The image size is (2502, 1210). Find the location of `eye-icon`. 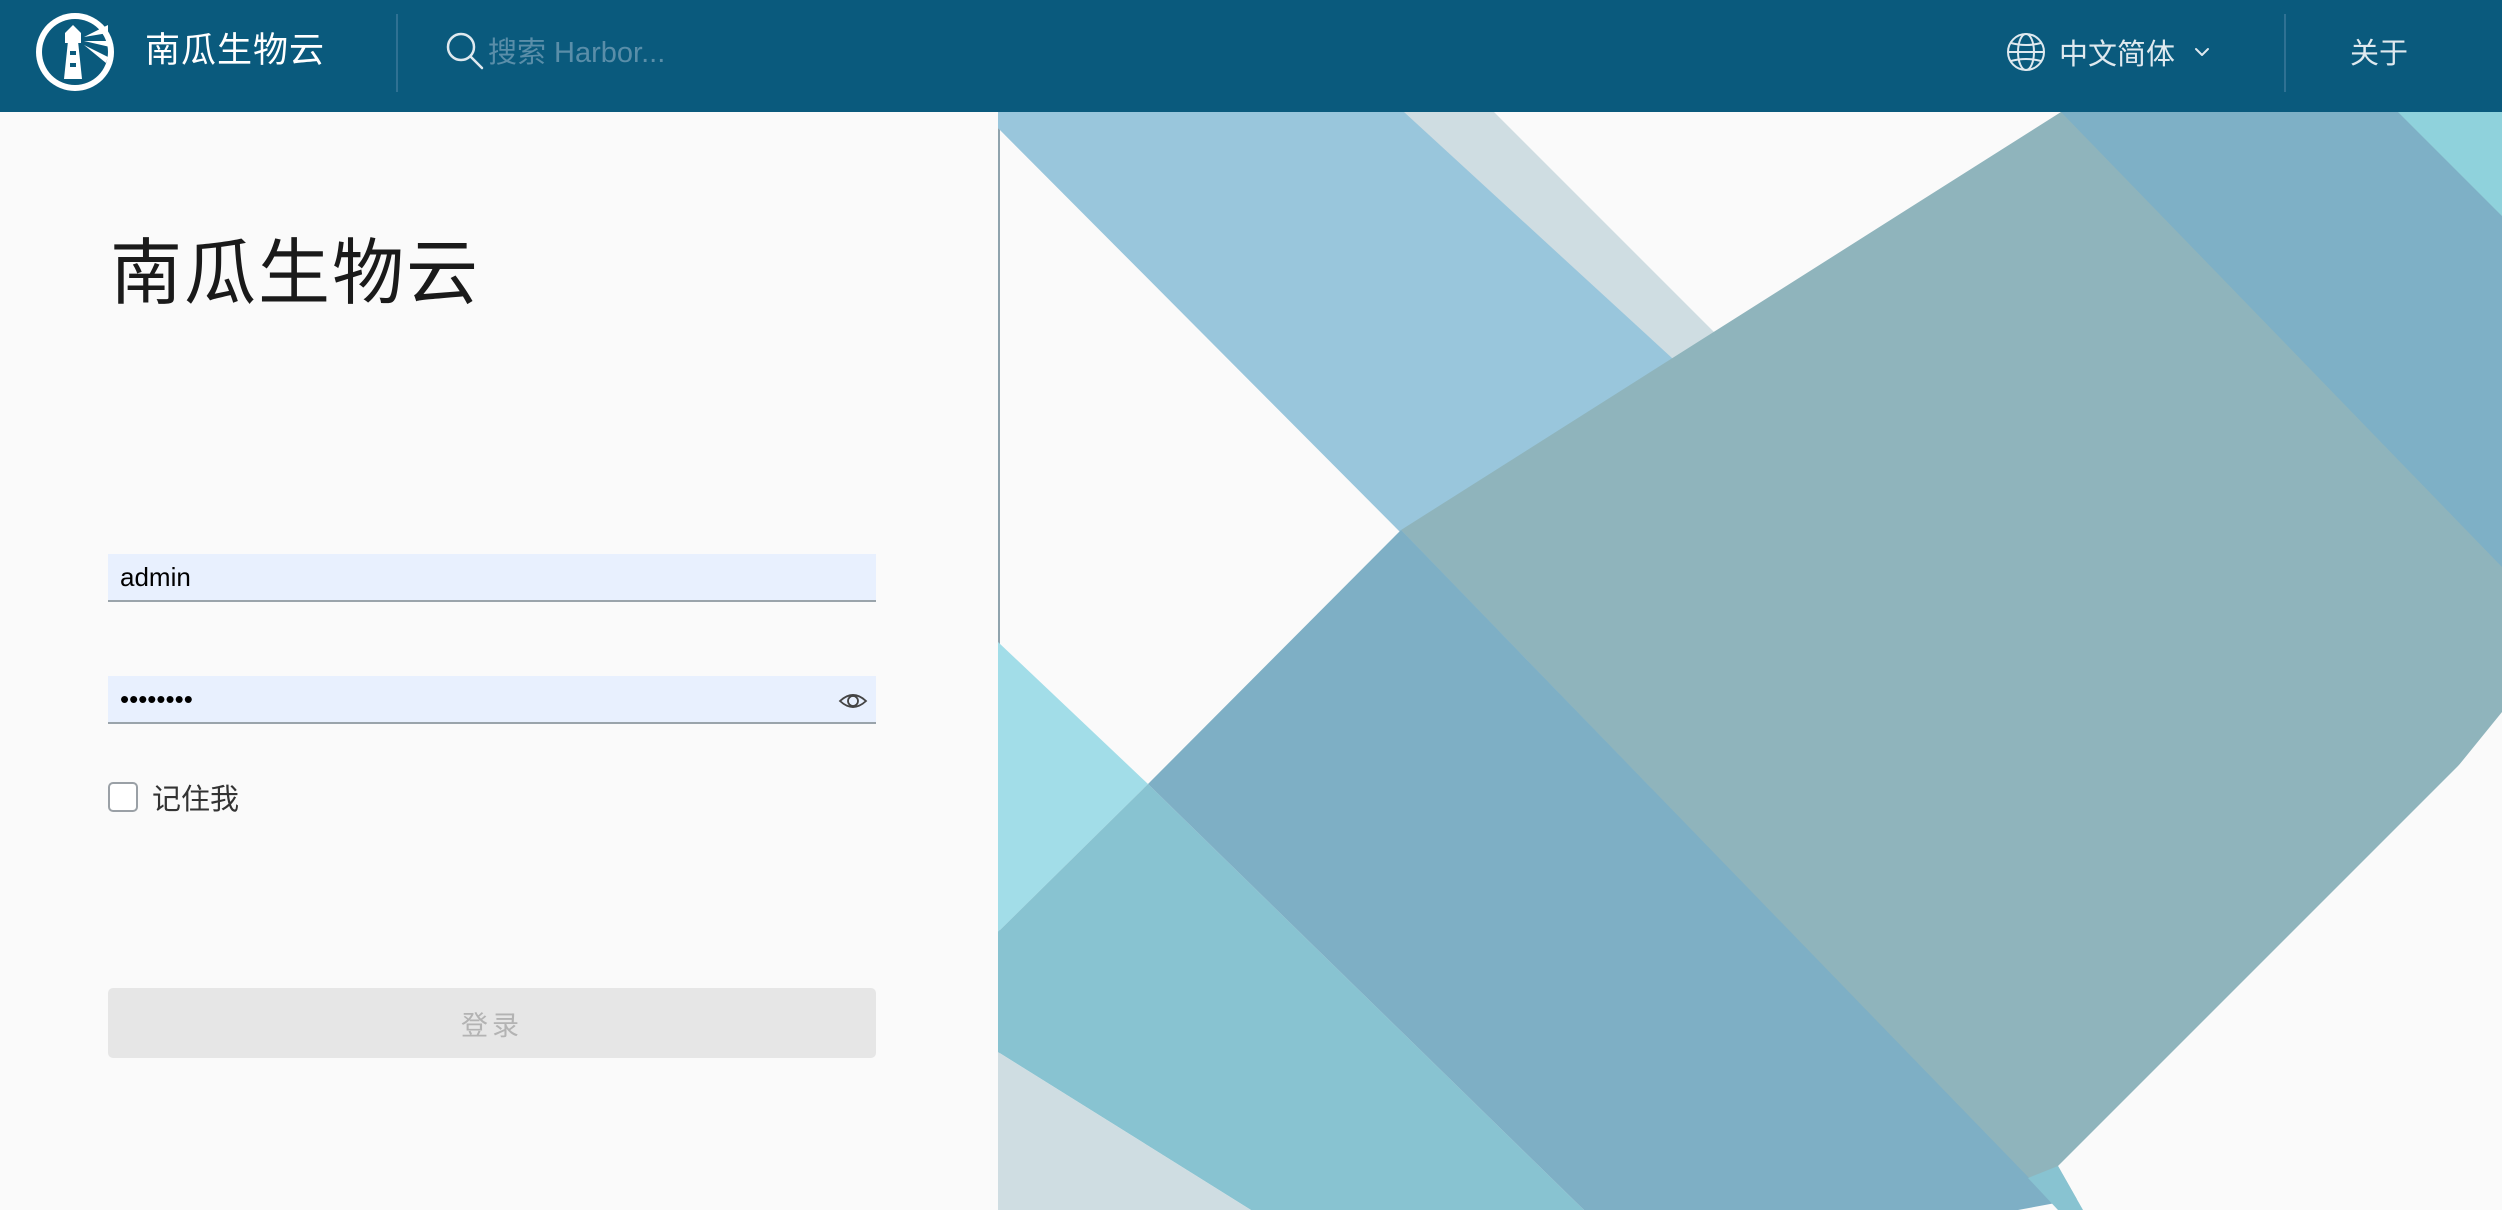

eye-icon is located at coordinates (853, 701).